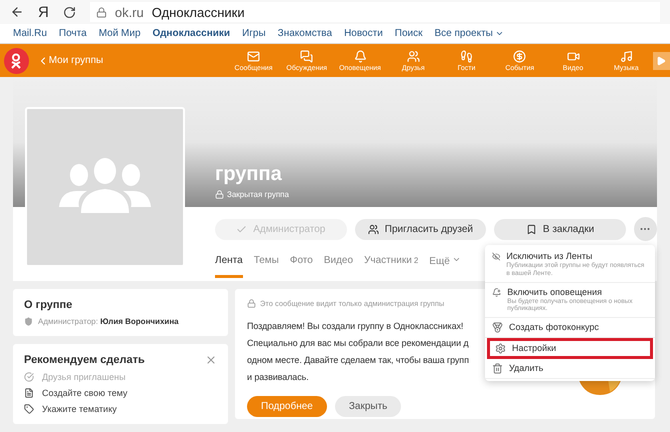  What do you see at coordinates (301, 266) in the screenshot?
I see `tab: Фото` at bounding box center [301, 266].